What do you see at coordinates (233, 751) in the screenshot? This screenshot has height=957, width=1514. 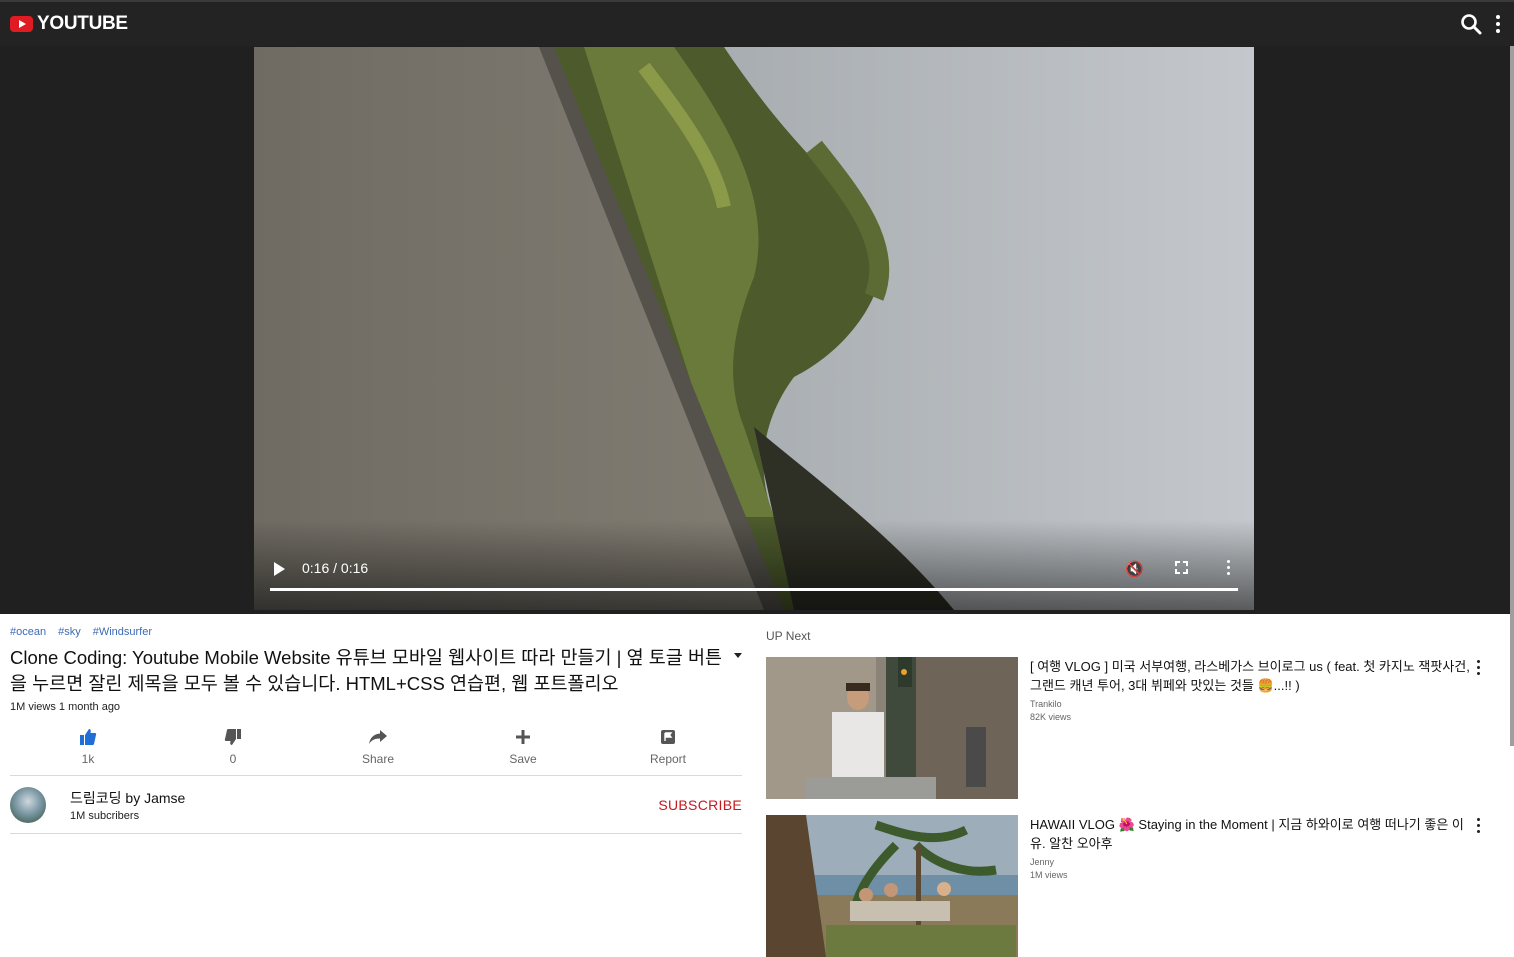 I see `dislike-button: 0` at bounding box center [233, 751].